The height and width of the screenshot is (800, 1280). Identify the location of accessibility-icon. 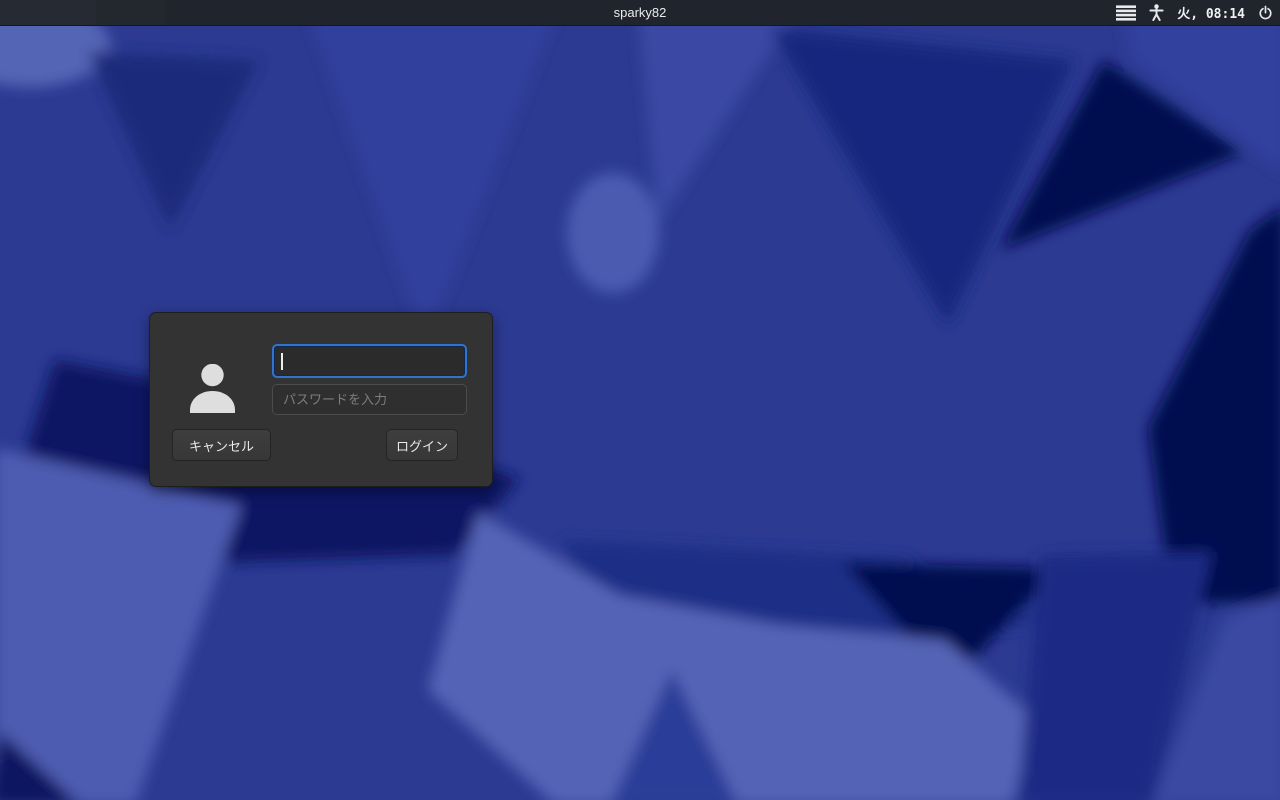
(1156, 12).